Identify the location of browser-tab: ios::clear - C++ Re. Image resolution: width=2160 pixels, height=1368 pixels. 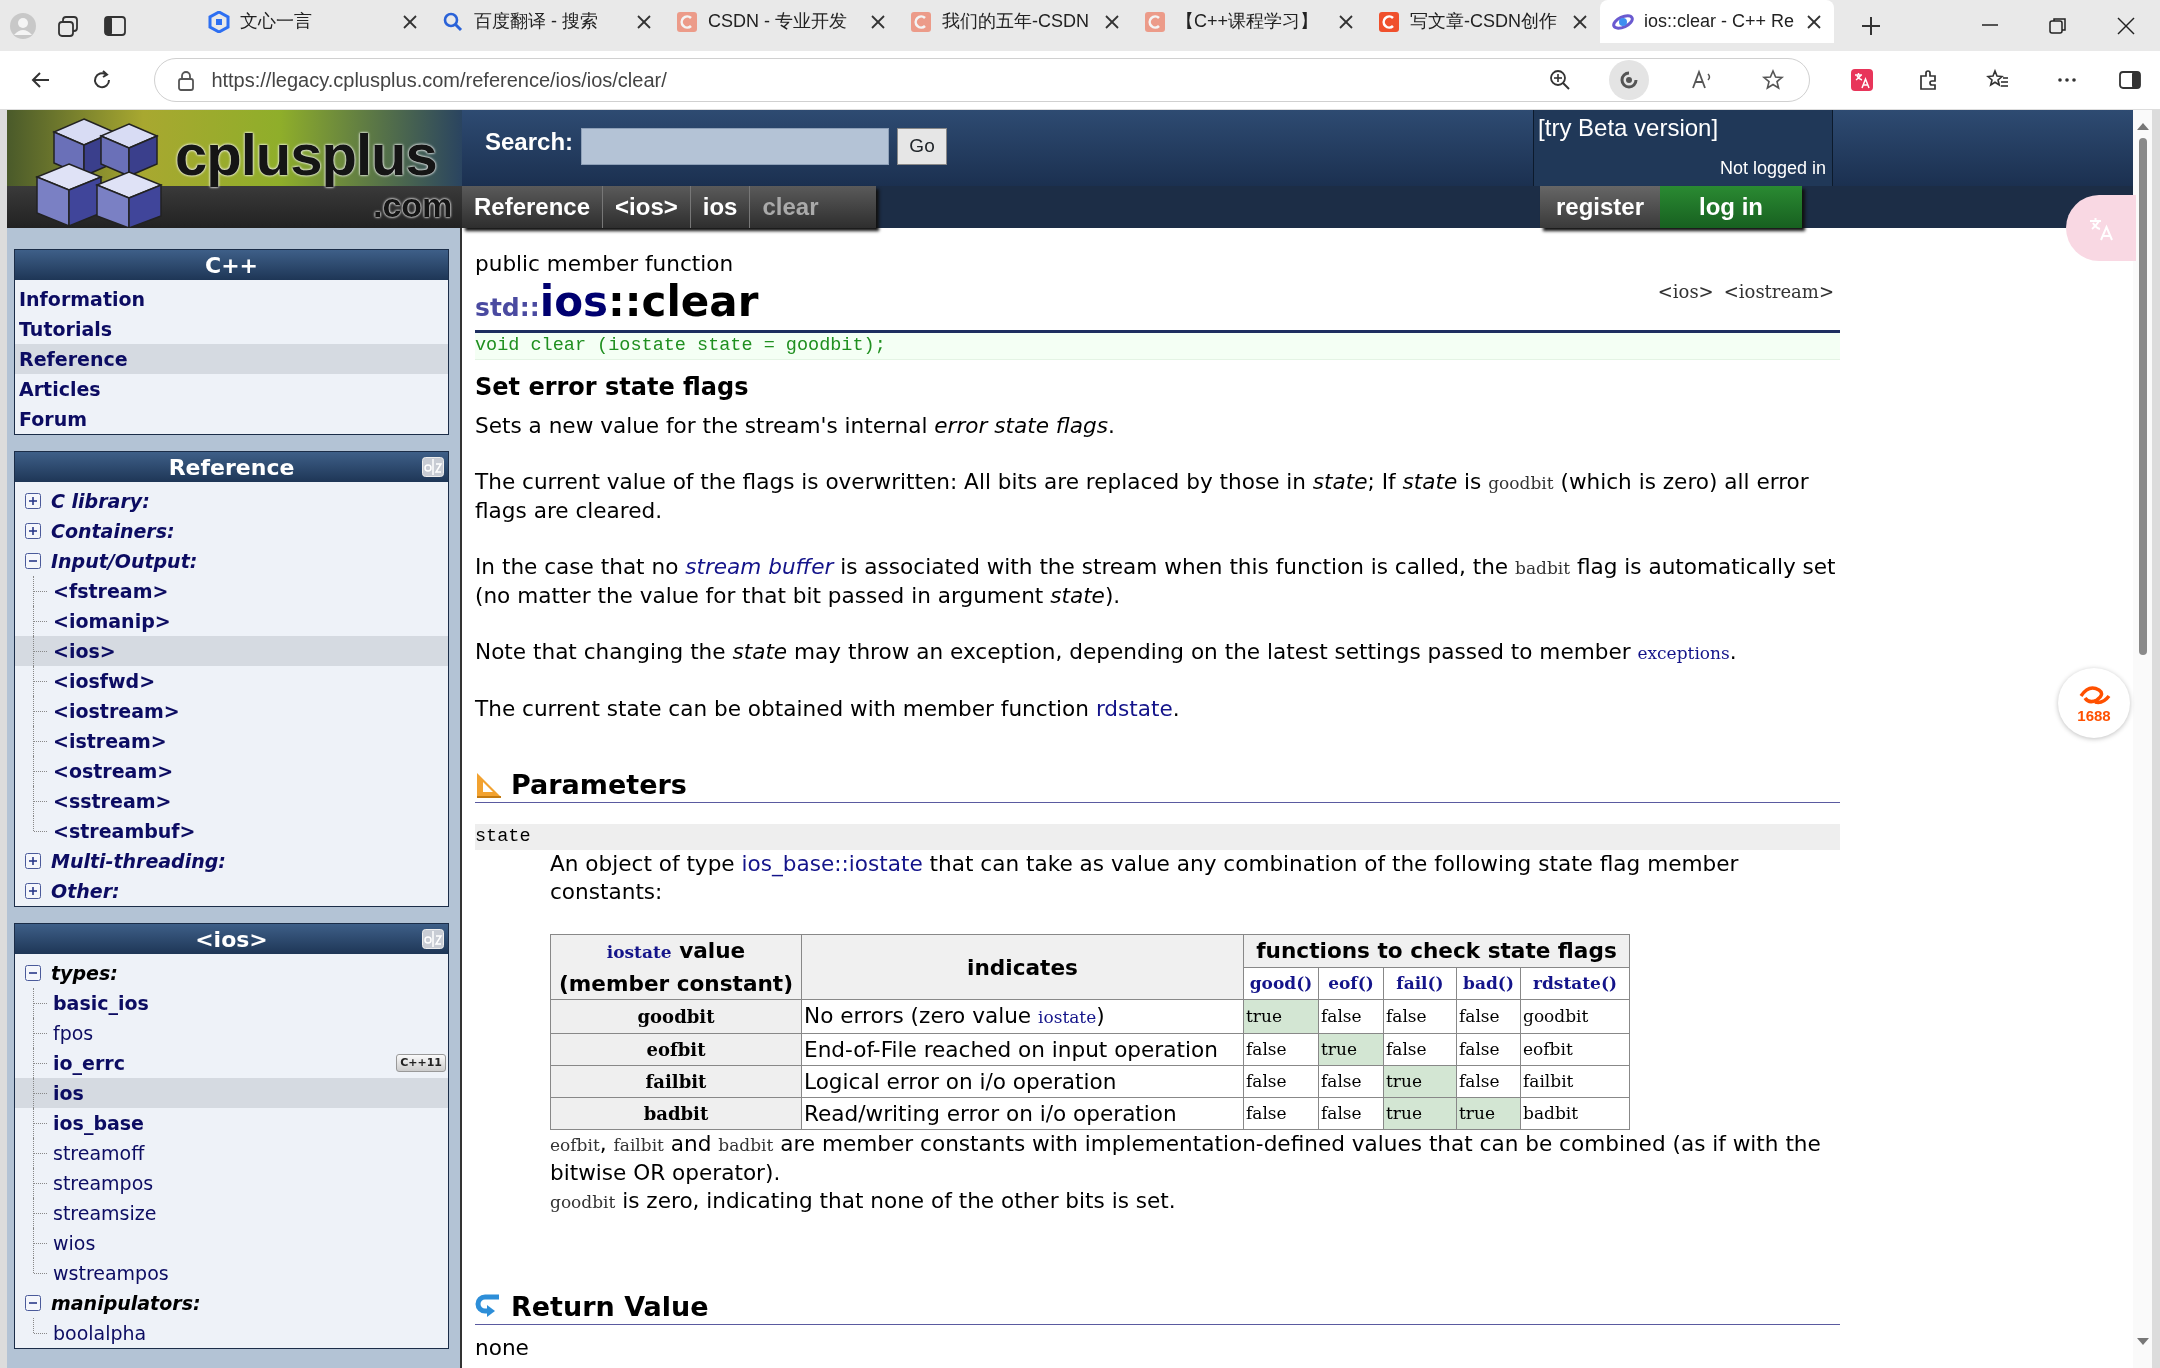
(1717, 21).